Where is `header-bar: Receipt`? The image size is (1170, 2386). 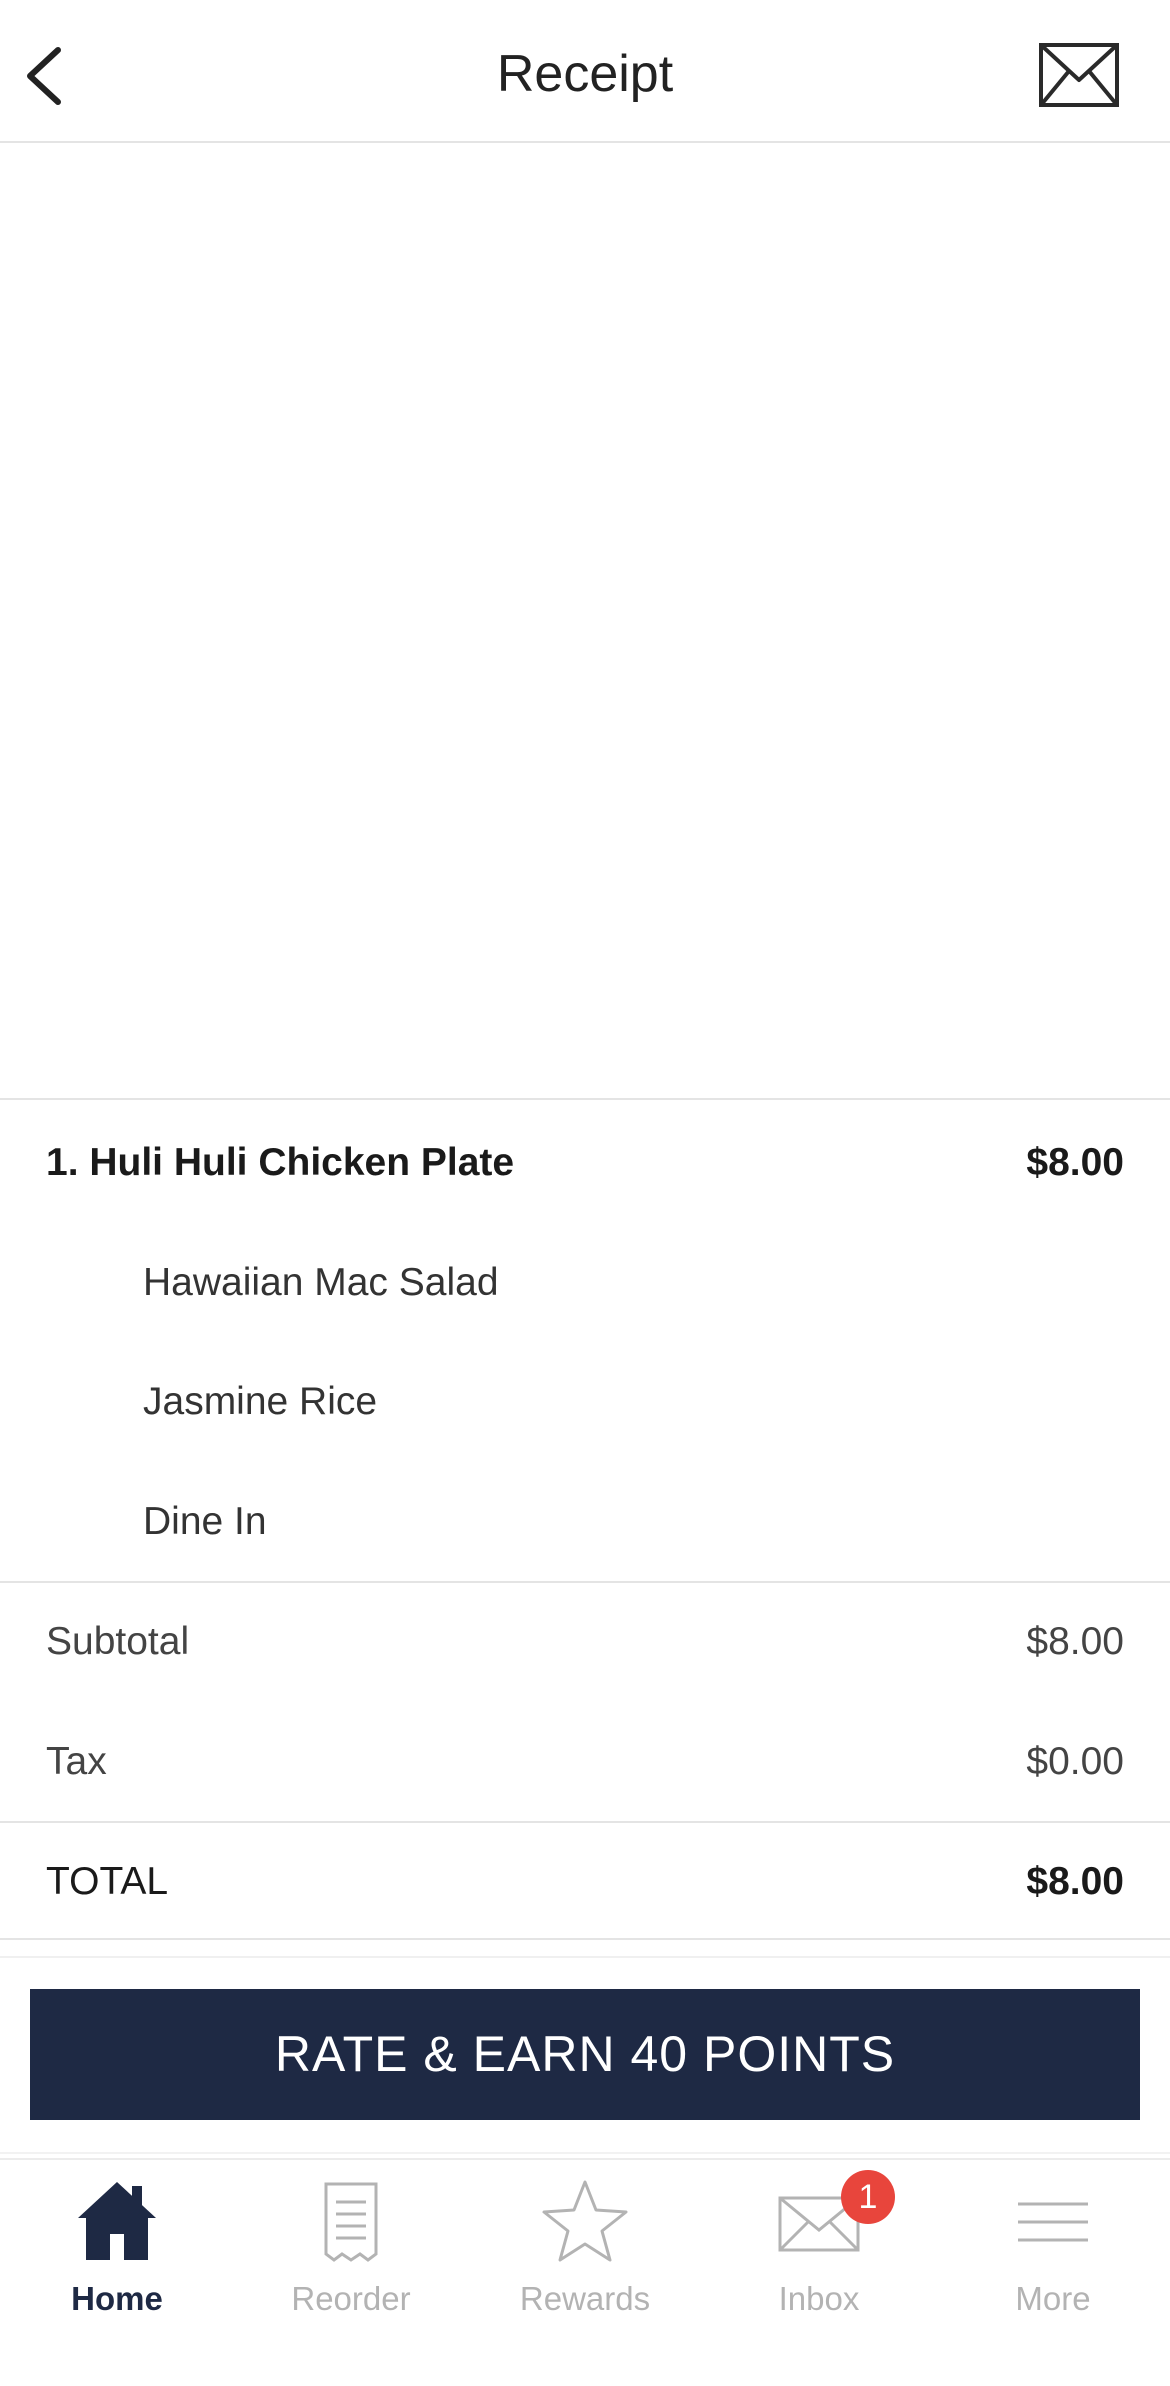 header-bar: Receipt is located at coordinates (585, 71).